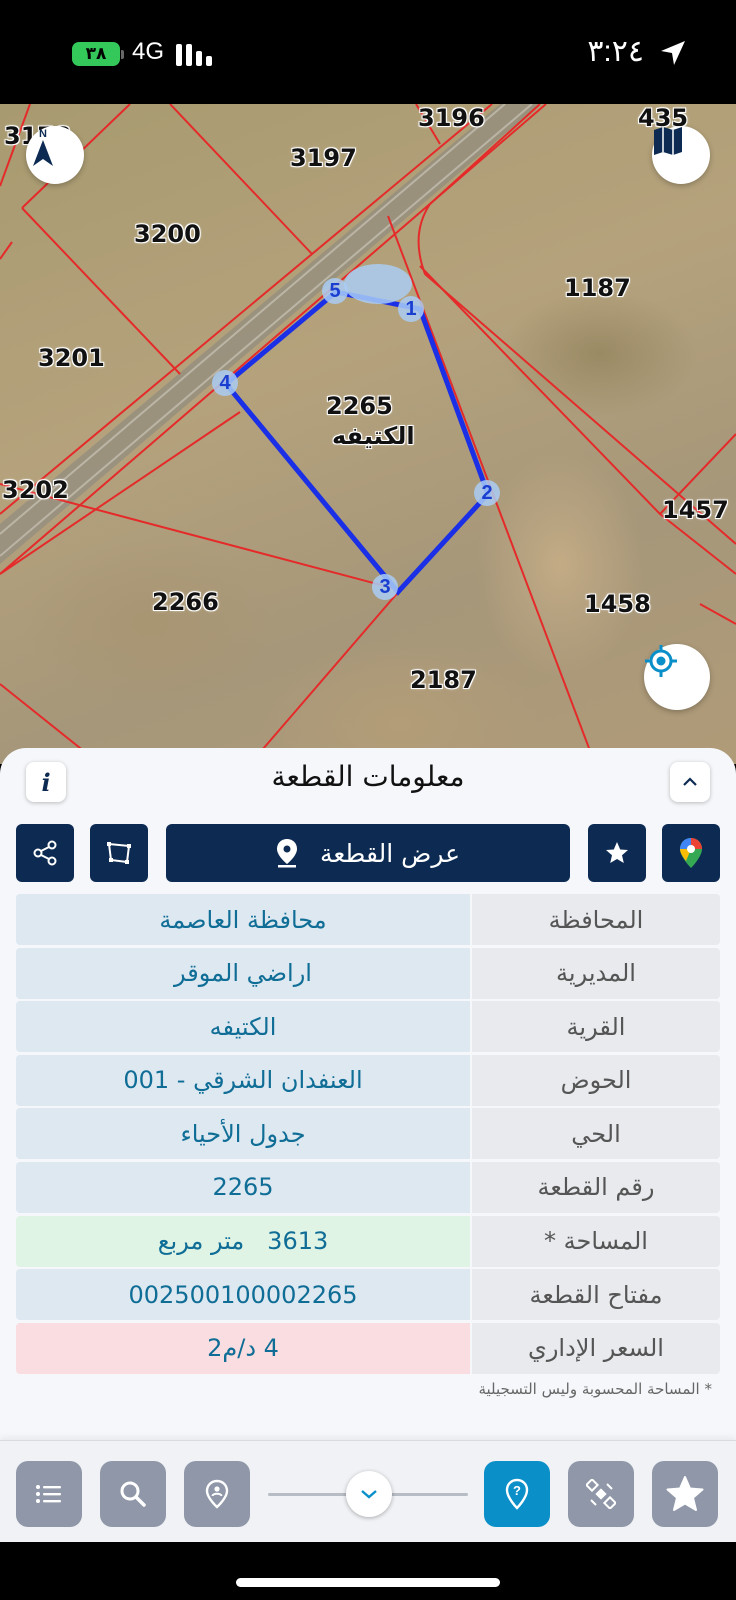 The width and height of the screenshot is (736, 1600). Describe the element at coordinates (487, 493) in the screenshot. I see `vertex-marker: 2` at that location.